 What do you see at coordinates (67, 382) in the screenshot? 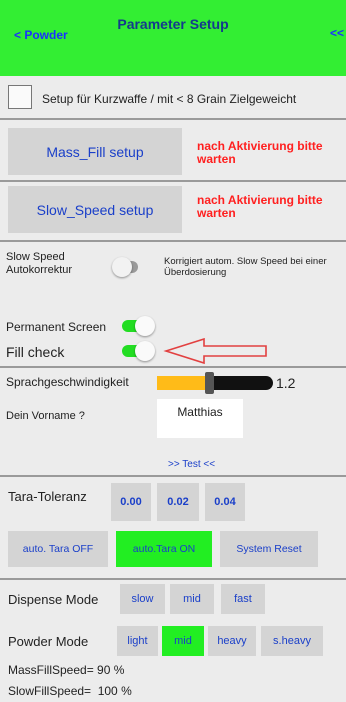
I see `speech-speed-label: Sprachgeschwindigkeit` at bounding box center [67, 382].